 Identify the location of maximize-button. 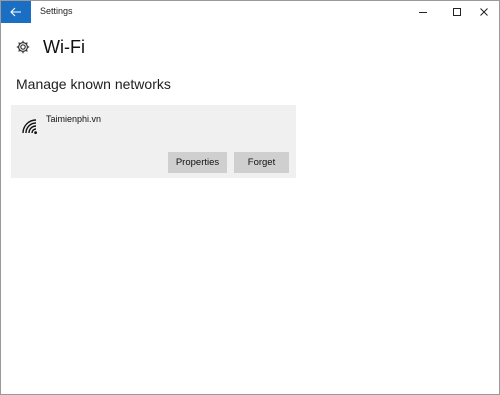
(457, 12).